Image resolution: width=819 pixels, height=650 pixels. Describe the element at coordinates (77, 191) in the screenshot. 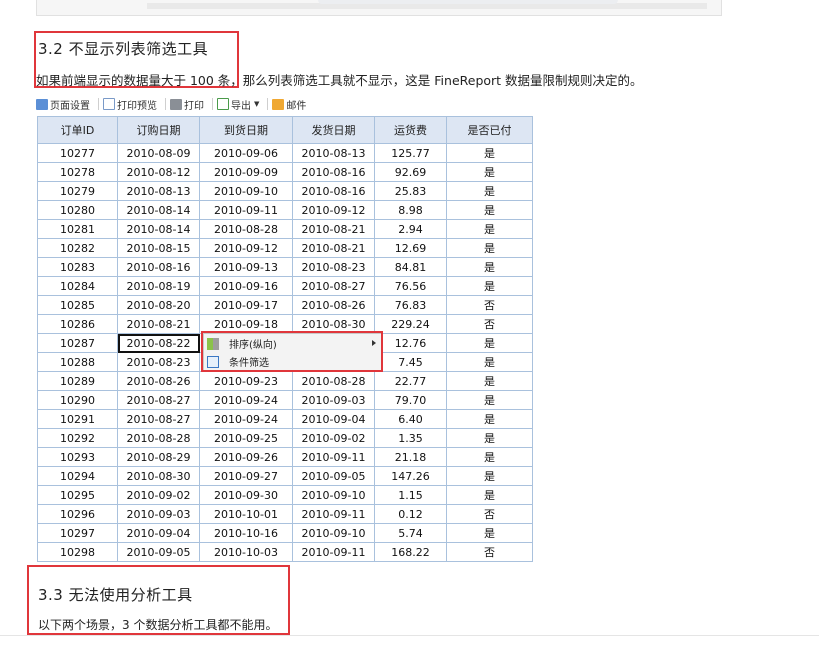

I see `table-cell: 10279` at that location.